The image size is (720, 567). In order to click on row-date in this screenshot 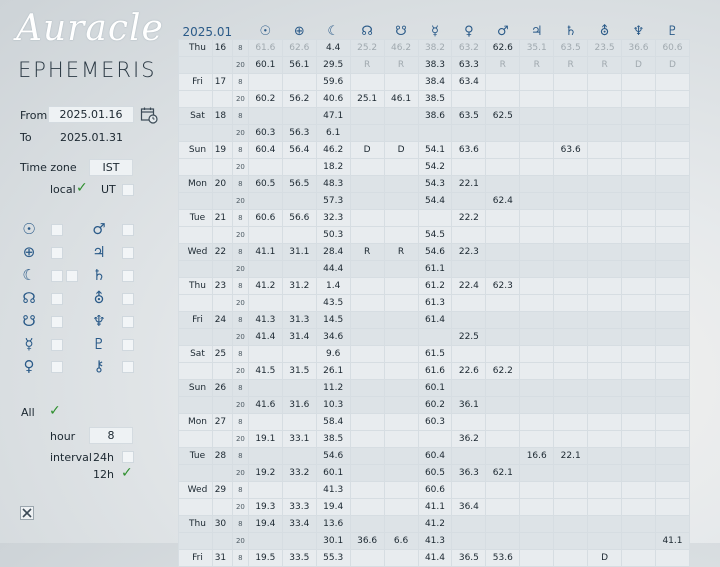, I will do `click(222, 269)`.